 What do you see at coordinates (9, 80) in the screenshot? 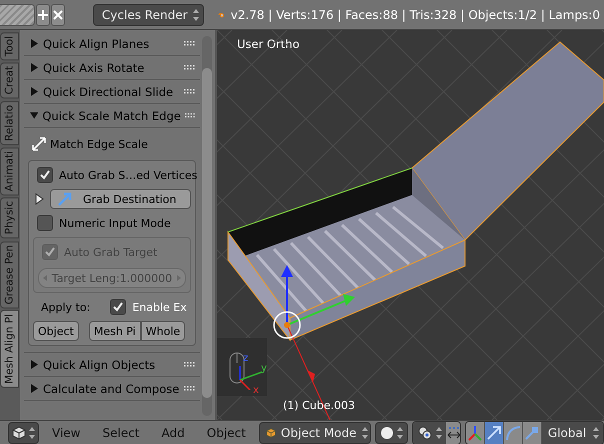
I see `side-tab: Creat` at bounding box center [9, 80].